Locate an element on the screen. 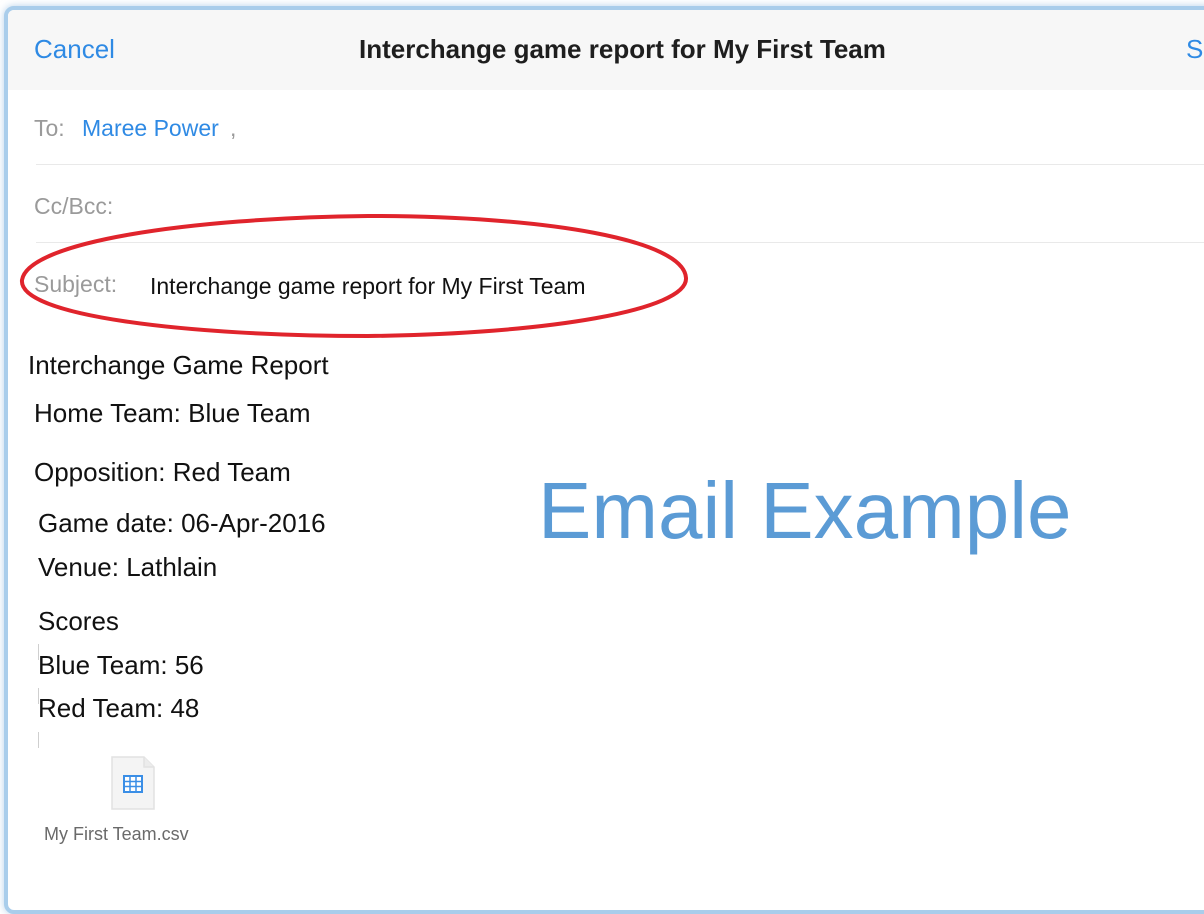  text-caret-mark is located at coordinates (38, 740).